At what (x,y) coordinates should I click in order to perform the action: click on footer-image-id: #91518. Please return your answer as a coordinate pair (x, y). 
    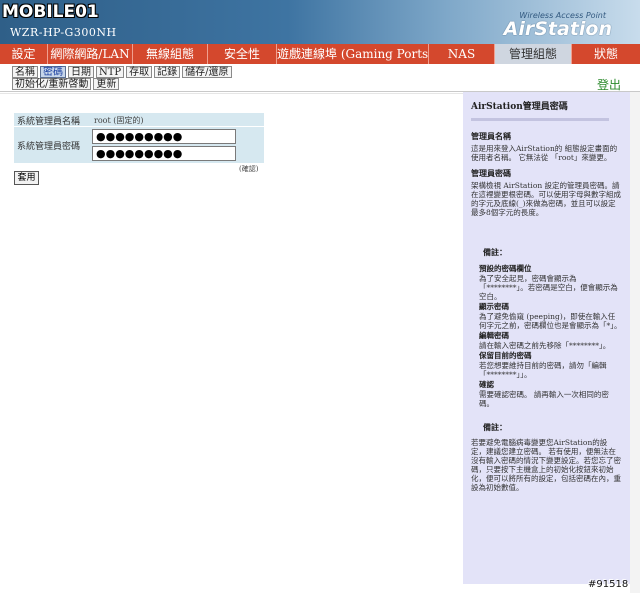
    Looking at the image, I should click on (608, 584).